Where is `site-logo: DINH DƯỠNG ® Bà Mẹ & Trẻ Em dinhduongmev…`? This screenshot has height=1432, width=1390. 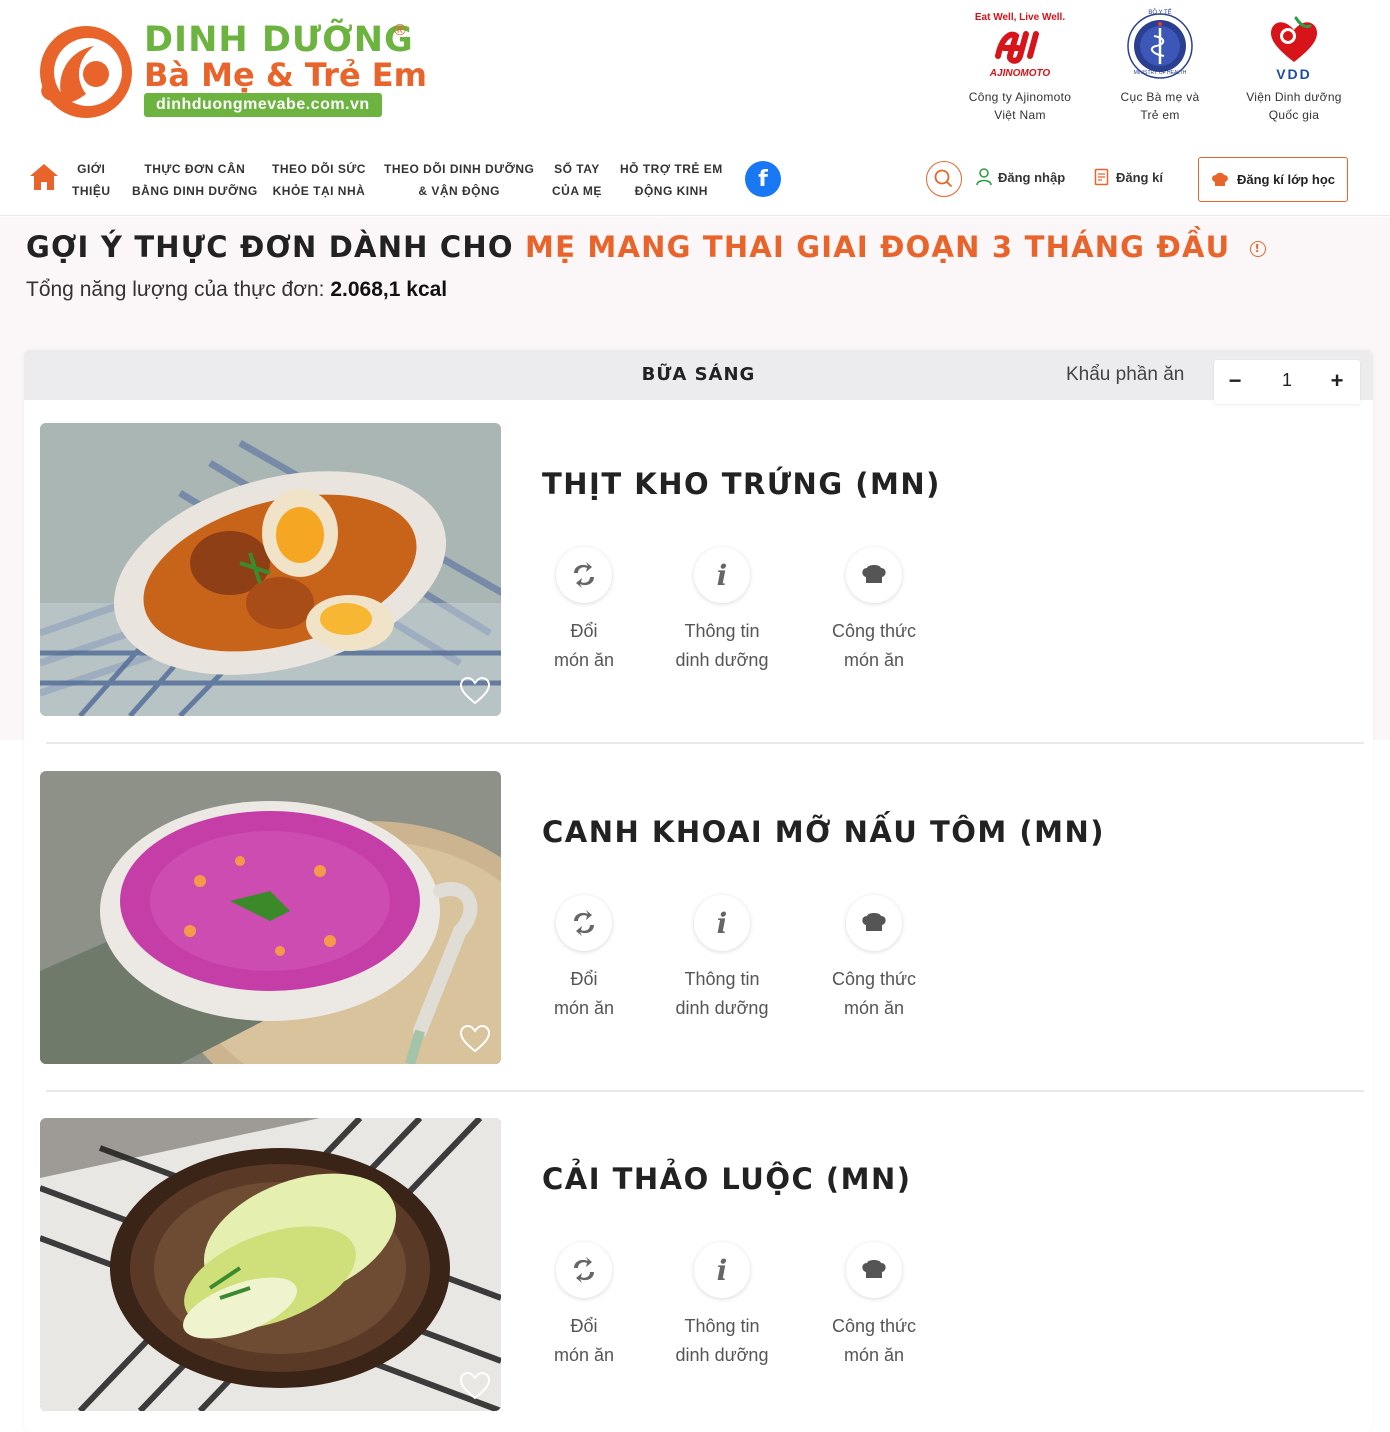 site-logo: DINH DƯỠNG ® Bà Mẹ & Trẻ Em dinhduongmev… is located at coordinates (230, 72).